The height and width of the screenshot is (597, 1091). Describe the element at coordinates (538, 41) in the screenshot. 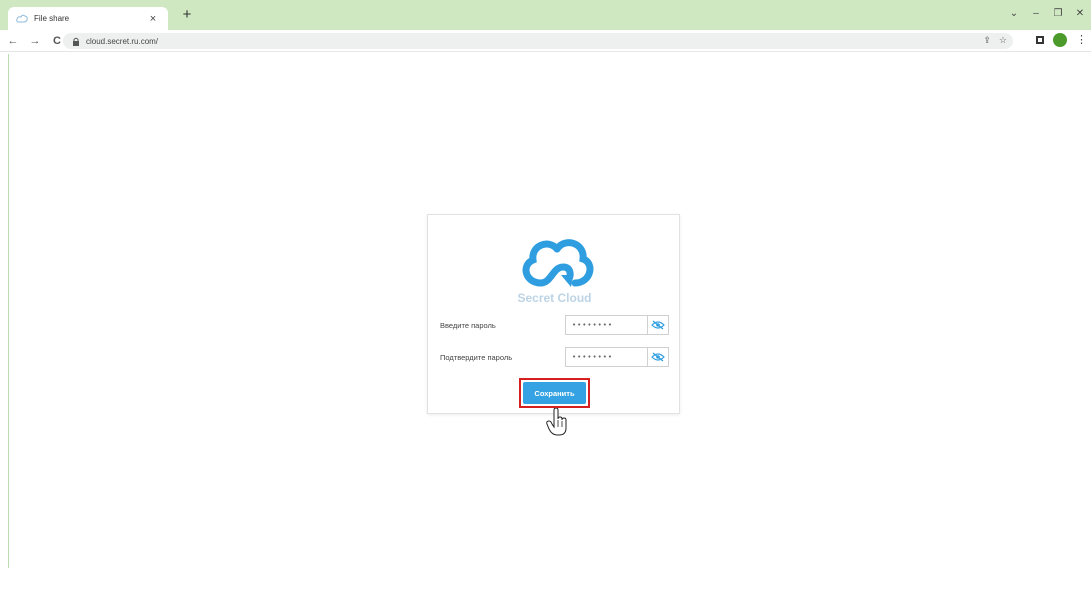

I see `address-bar: cloud.secret.ru.com/ ⇪ ☆` at that location.